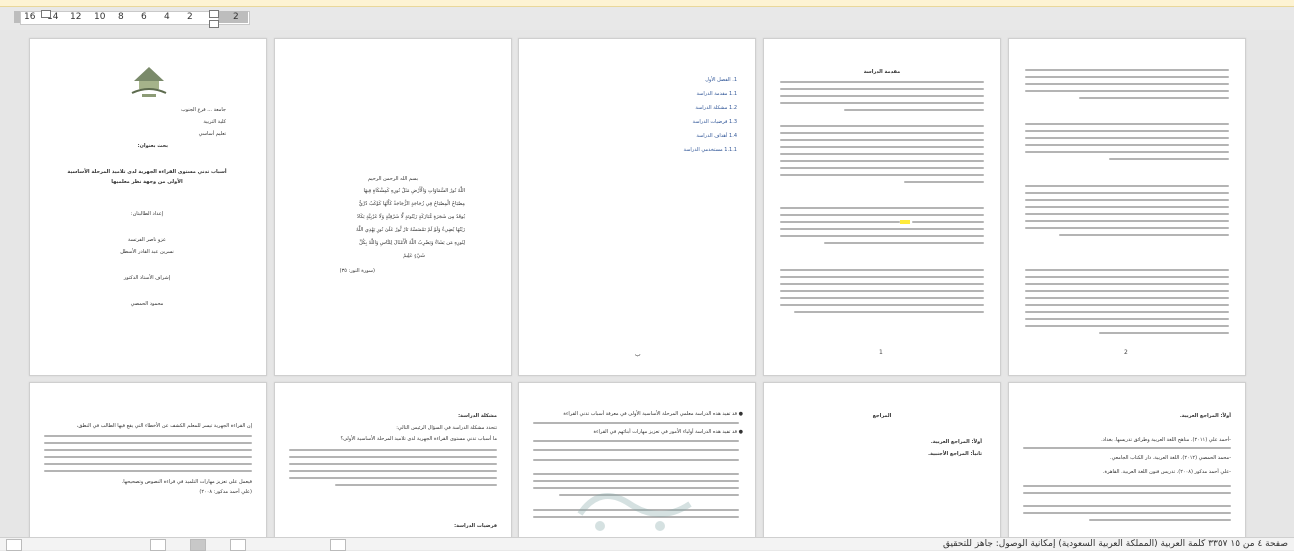 This screenshot has width=1294, height=551. I want to click on toc-entry: 1.1.1 مستخدمي الدراسة, so click(710, 150).